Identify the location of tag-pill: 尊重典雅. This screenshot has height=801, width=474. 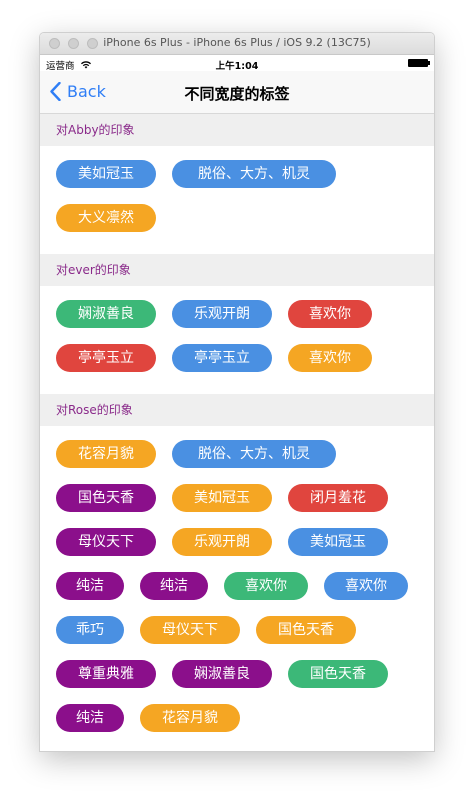
(106, 674).